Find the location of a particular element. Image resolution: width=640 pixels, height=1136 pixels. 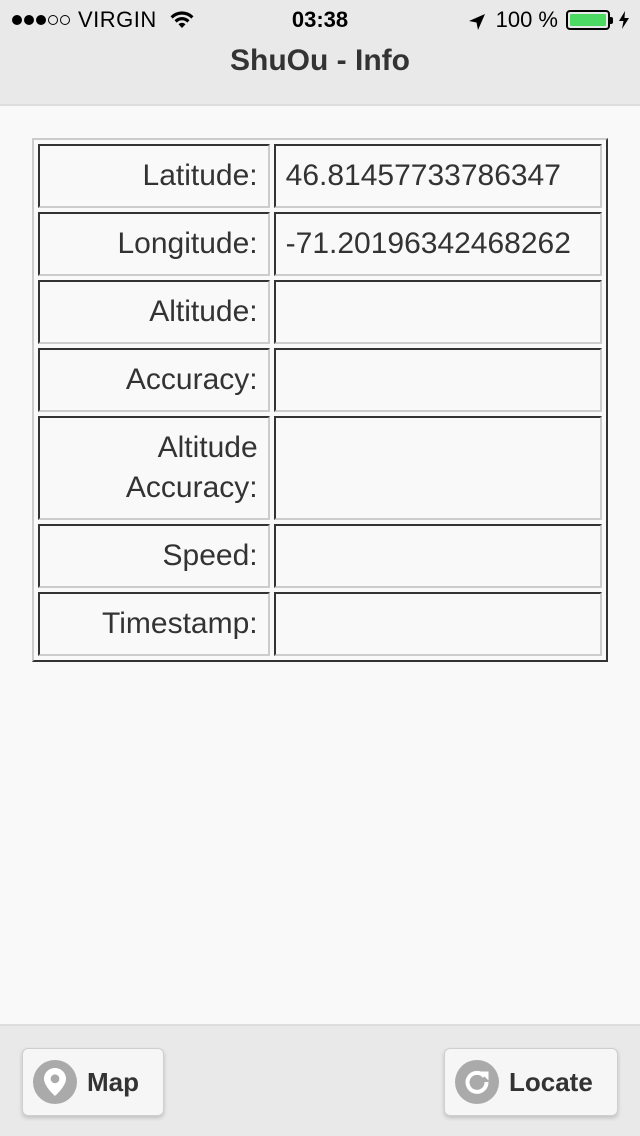

info-row: Timestamp: is located at coordinates (320, 624).